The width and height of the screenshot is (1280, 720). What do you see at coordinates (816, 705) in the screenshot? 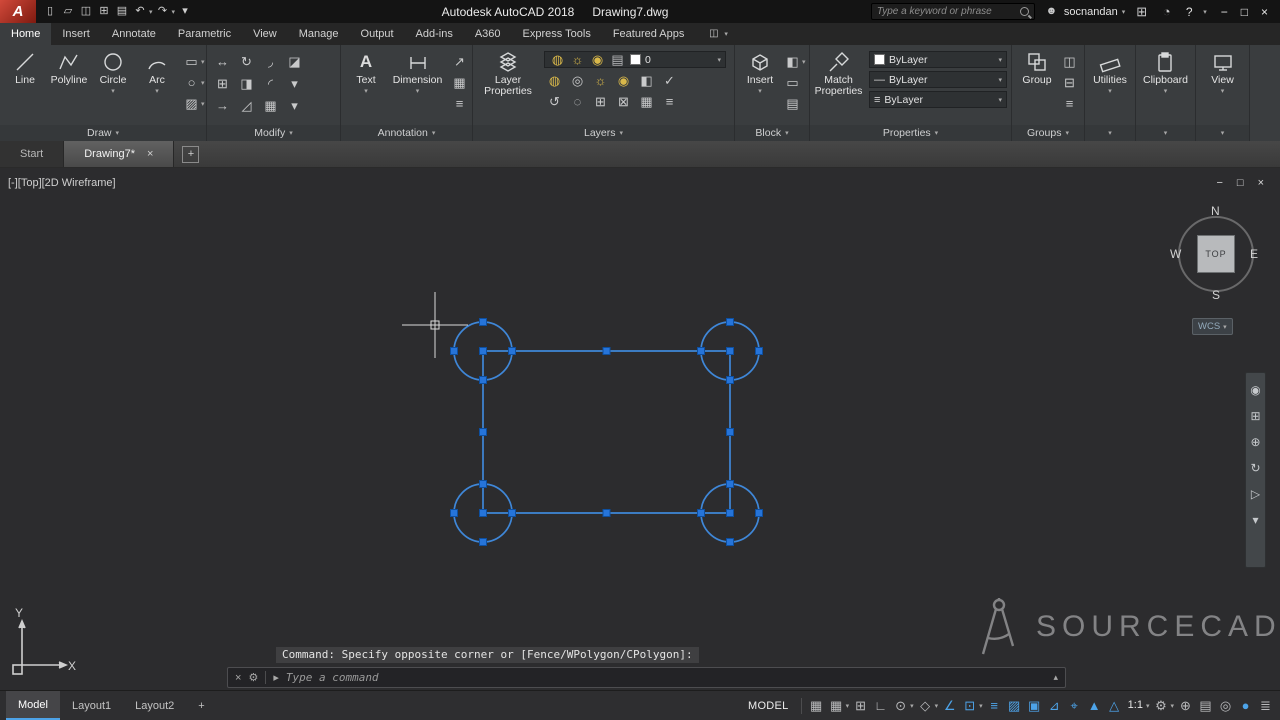
I see `grid-icon: ▦` at bounding box center [816, 705].